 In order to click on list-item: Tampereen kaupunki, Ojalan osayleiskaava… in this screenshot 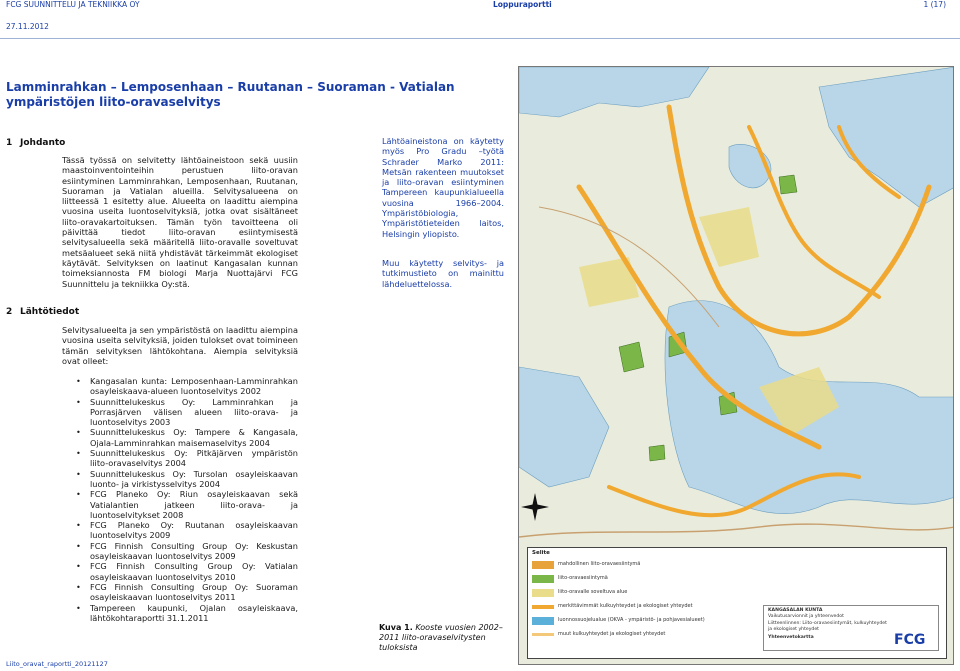, I will do `click(187, 613)`.